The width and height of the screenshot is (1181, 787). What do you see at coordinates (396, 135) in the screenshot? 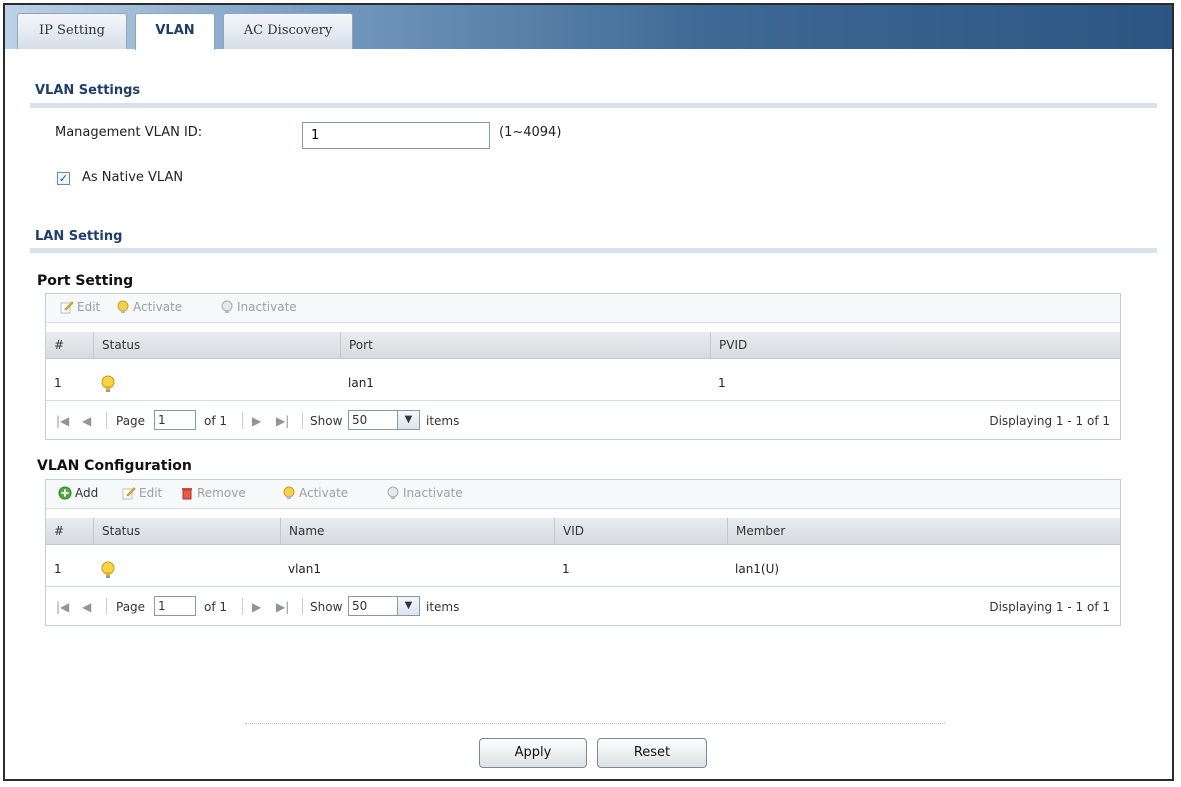
I see `management-vlan-id-input` at bounding box center [396, 135].